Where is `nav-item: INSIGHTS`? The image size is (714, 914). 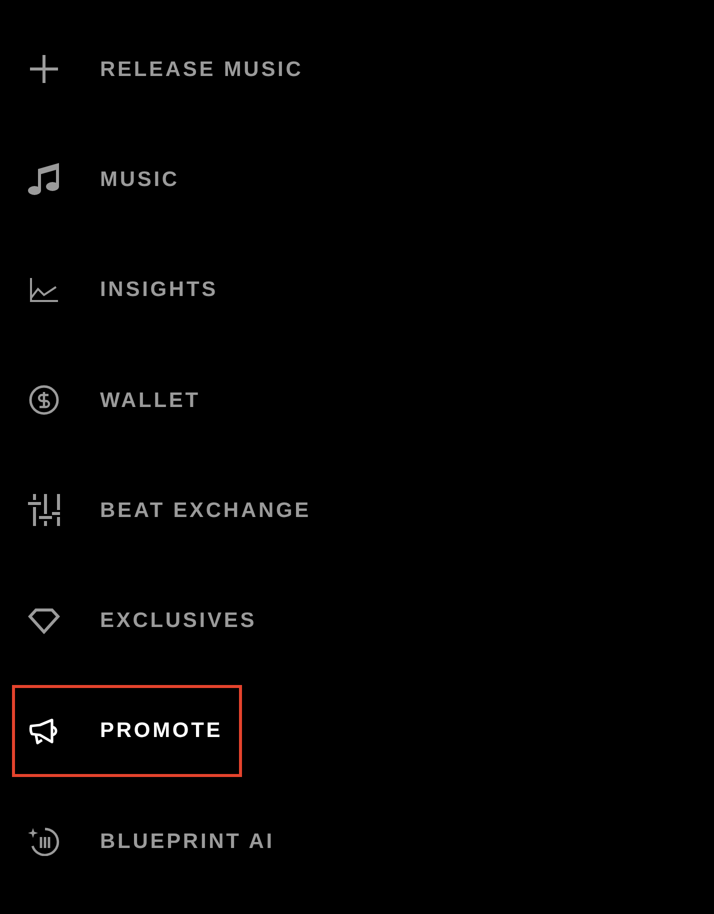 nav-item: INSIGHTS is located at coordinates (123, 290).